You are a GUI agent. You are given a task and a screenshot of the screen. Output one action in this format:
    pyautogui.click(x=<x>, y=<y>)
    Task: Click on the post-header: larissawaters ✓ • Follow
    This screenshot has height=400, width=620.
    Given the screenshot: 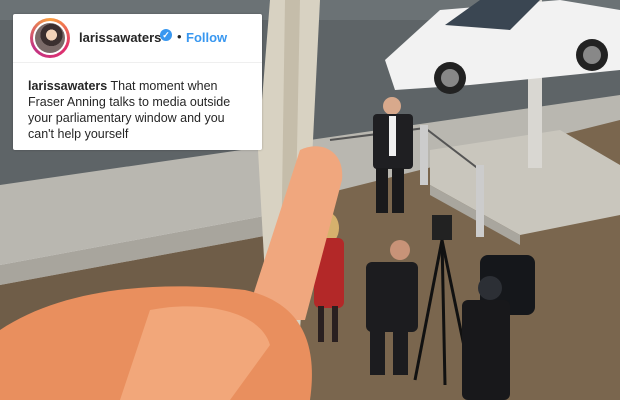 What is the action you would take?
    pyautogui.click(x=137, y=38)
    